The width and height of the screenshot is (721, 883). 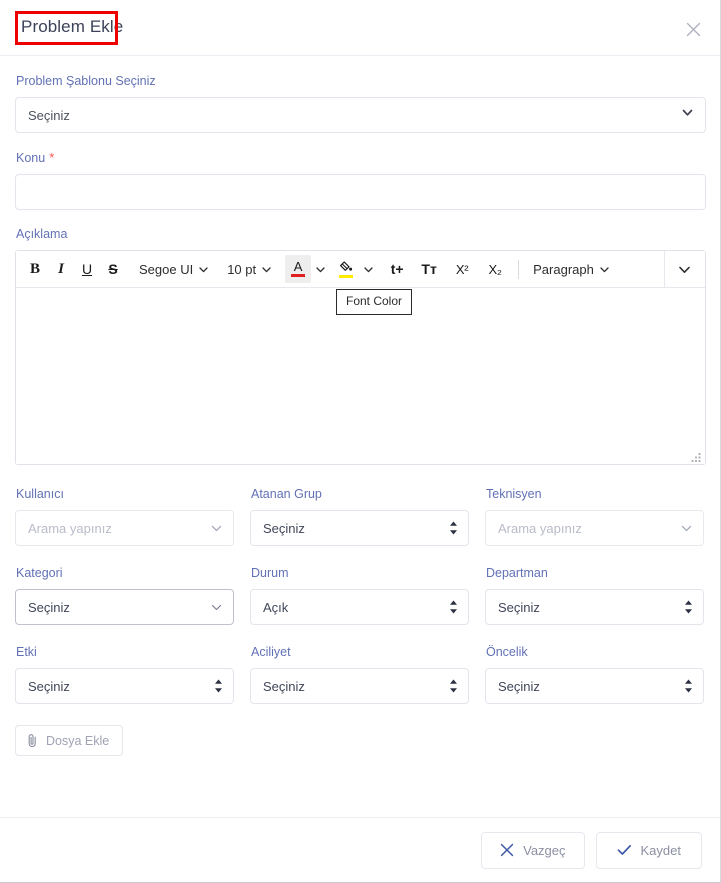 I want to click on modal-header: Problem Ekle, so click(x=360, y=28).